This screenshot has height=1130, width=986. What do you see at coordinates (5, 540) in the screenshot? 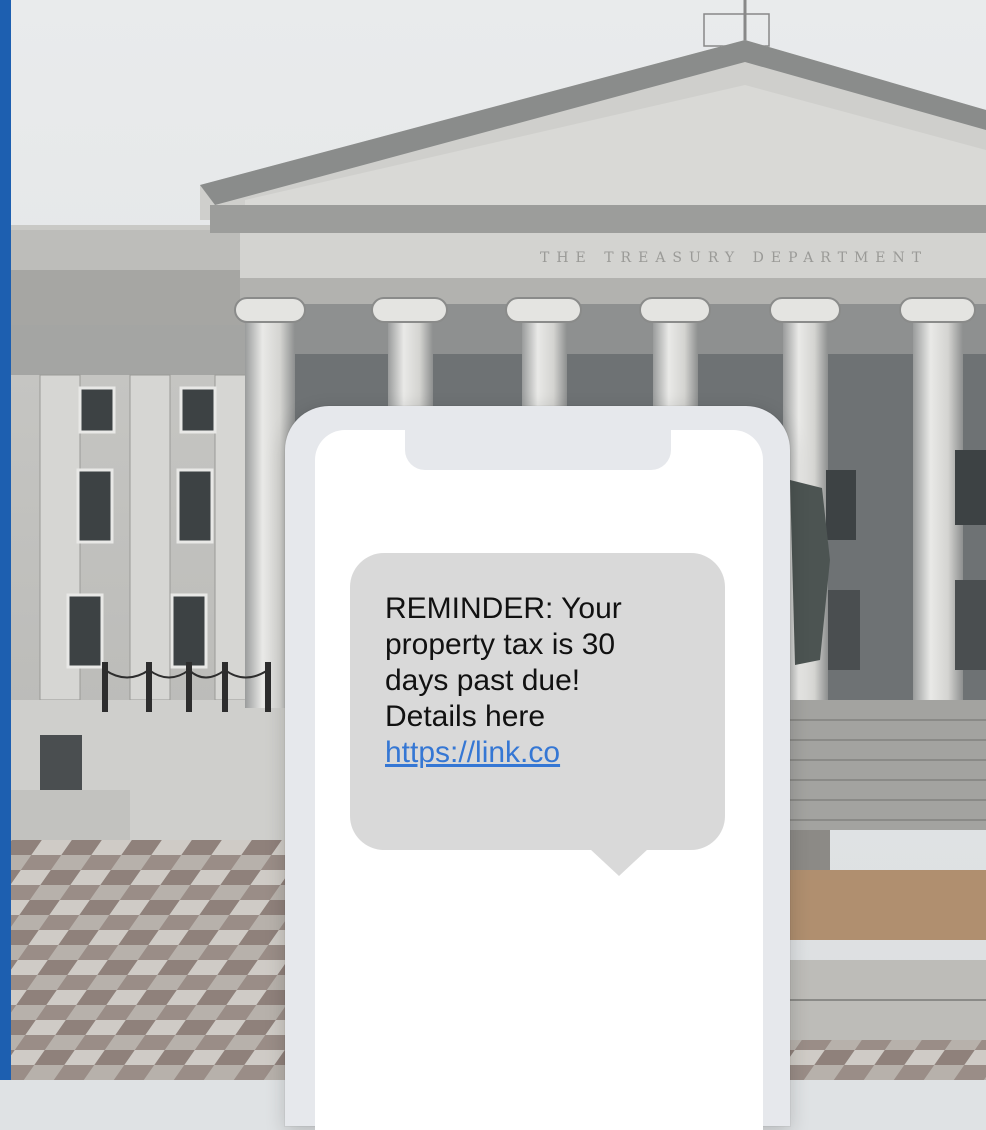
I see `blue-edge-stripe` at bounding box center [5, 540].